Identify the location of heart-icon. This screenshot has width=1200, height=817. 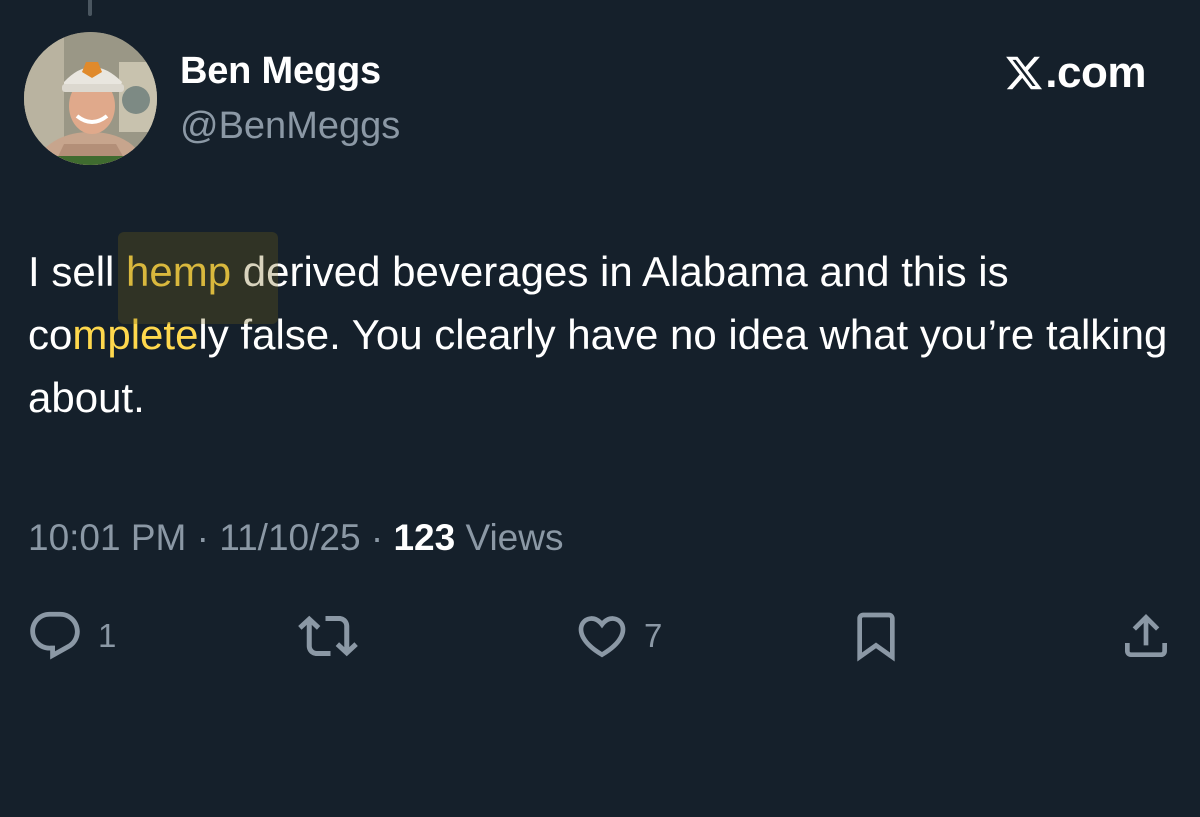
(602, 637).